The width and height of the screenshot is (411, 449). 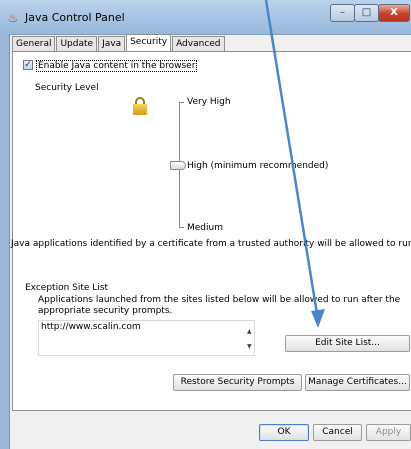 What do you see at coordinates (28, 65) in the screenshot?
I see `enable-java-checkbox: ✓` at bounding box center [28, 65].